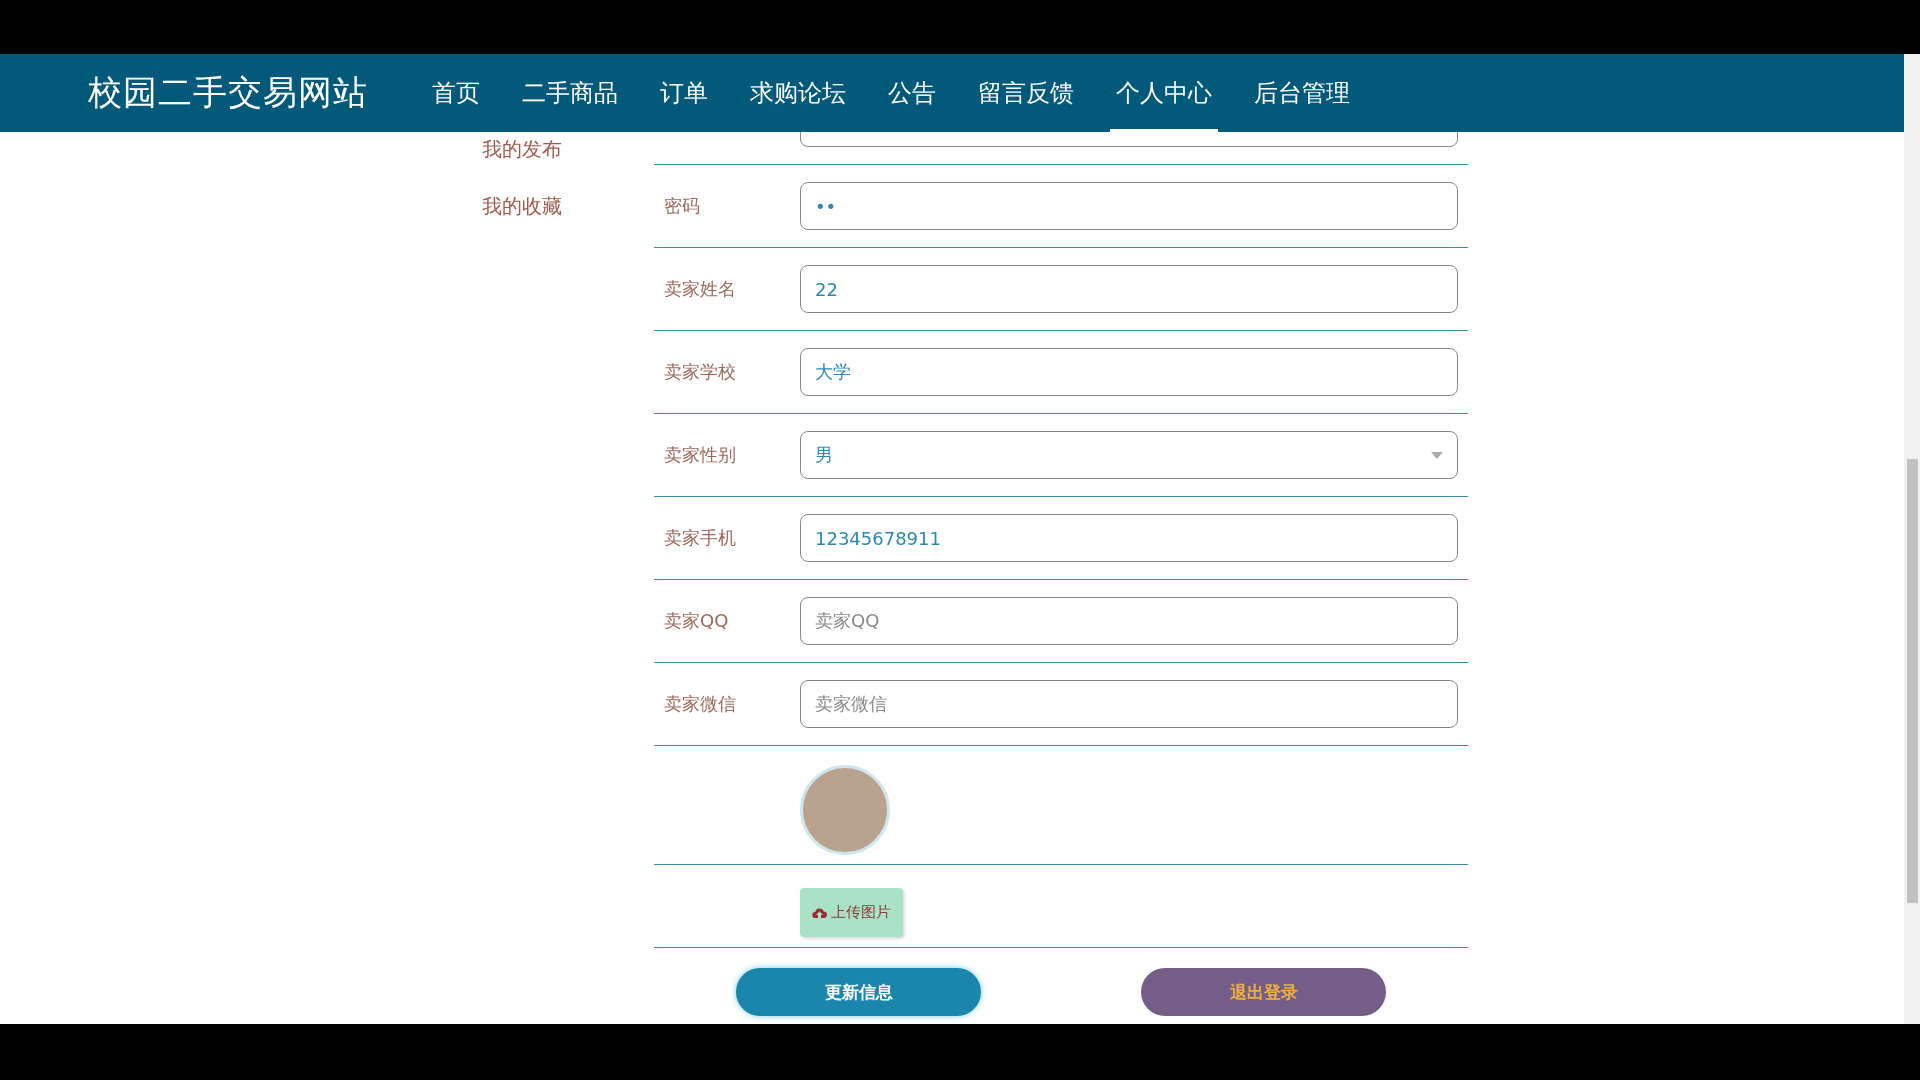  Describe the element at coordinates (700, 289) in the screenshot. I see `field-label: 卖家姓名` at that location.